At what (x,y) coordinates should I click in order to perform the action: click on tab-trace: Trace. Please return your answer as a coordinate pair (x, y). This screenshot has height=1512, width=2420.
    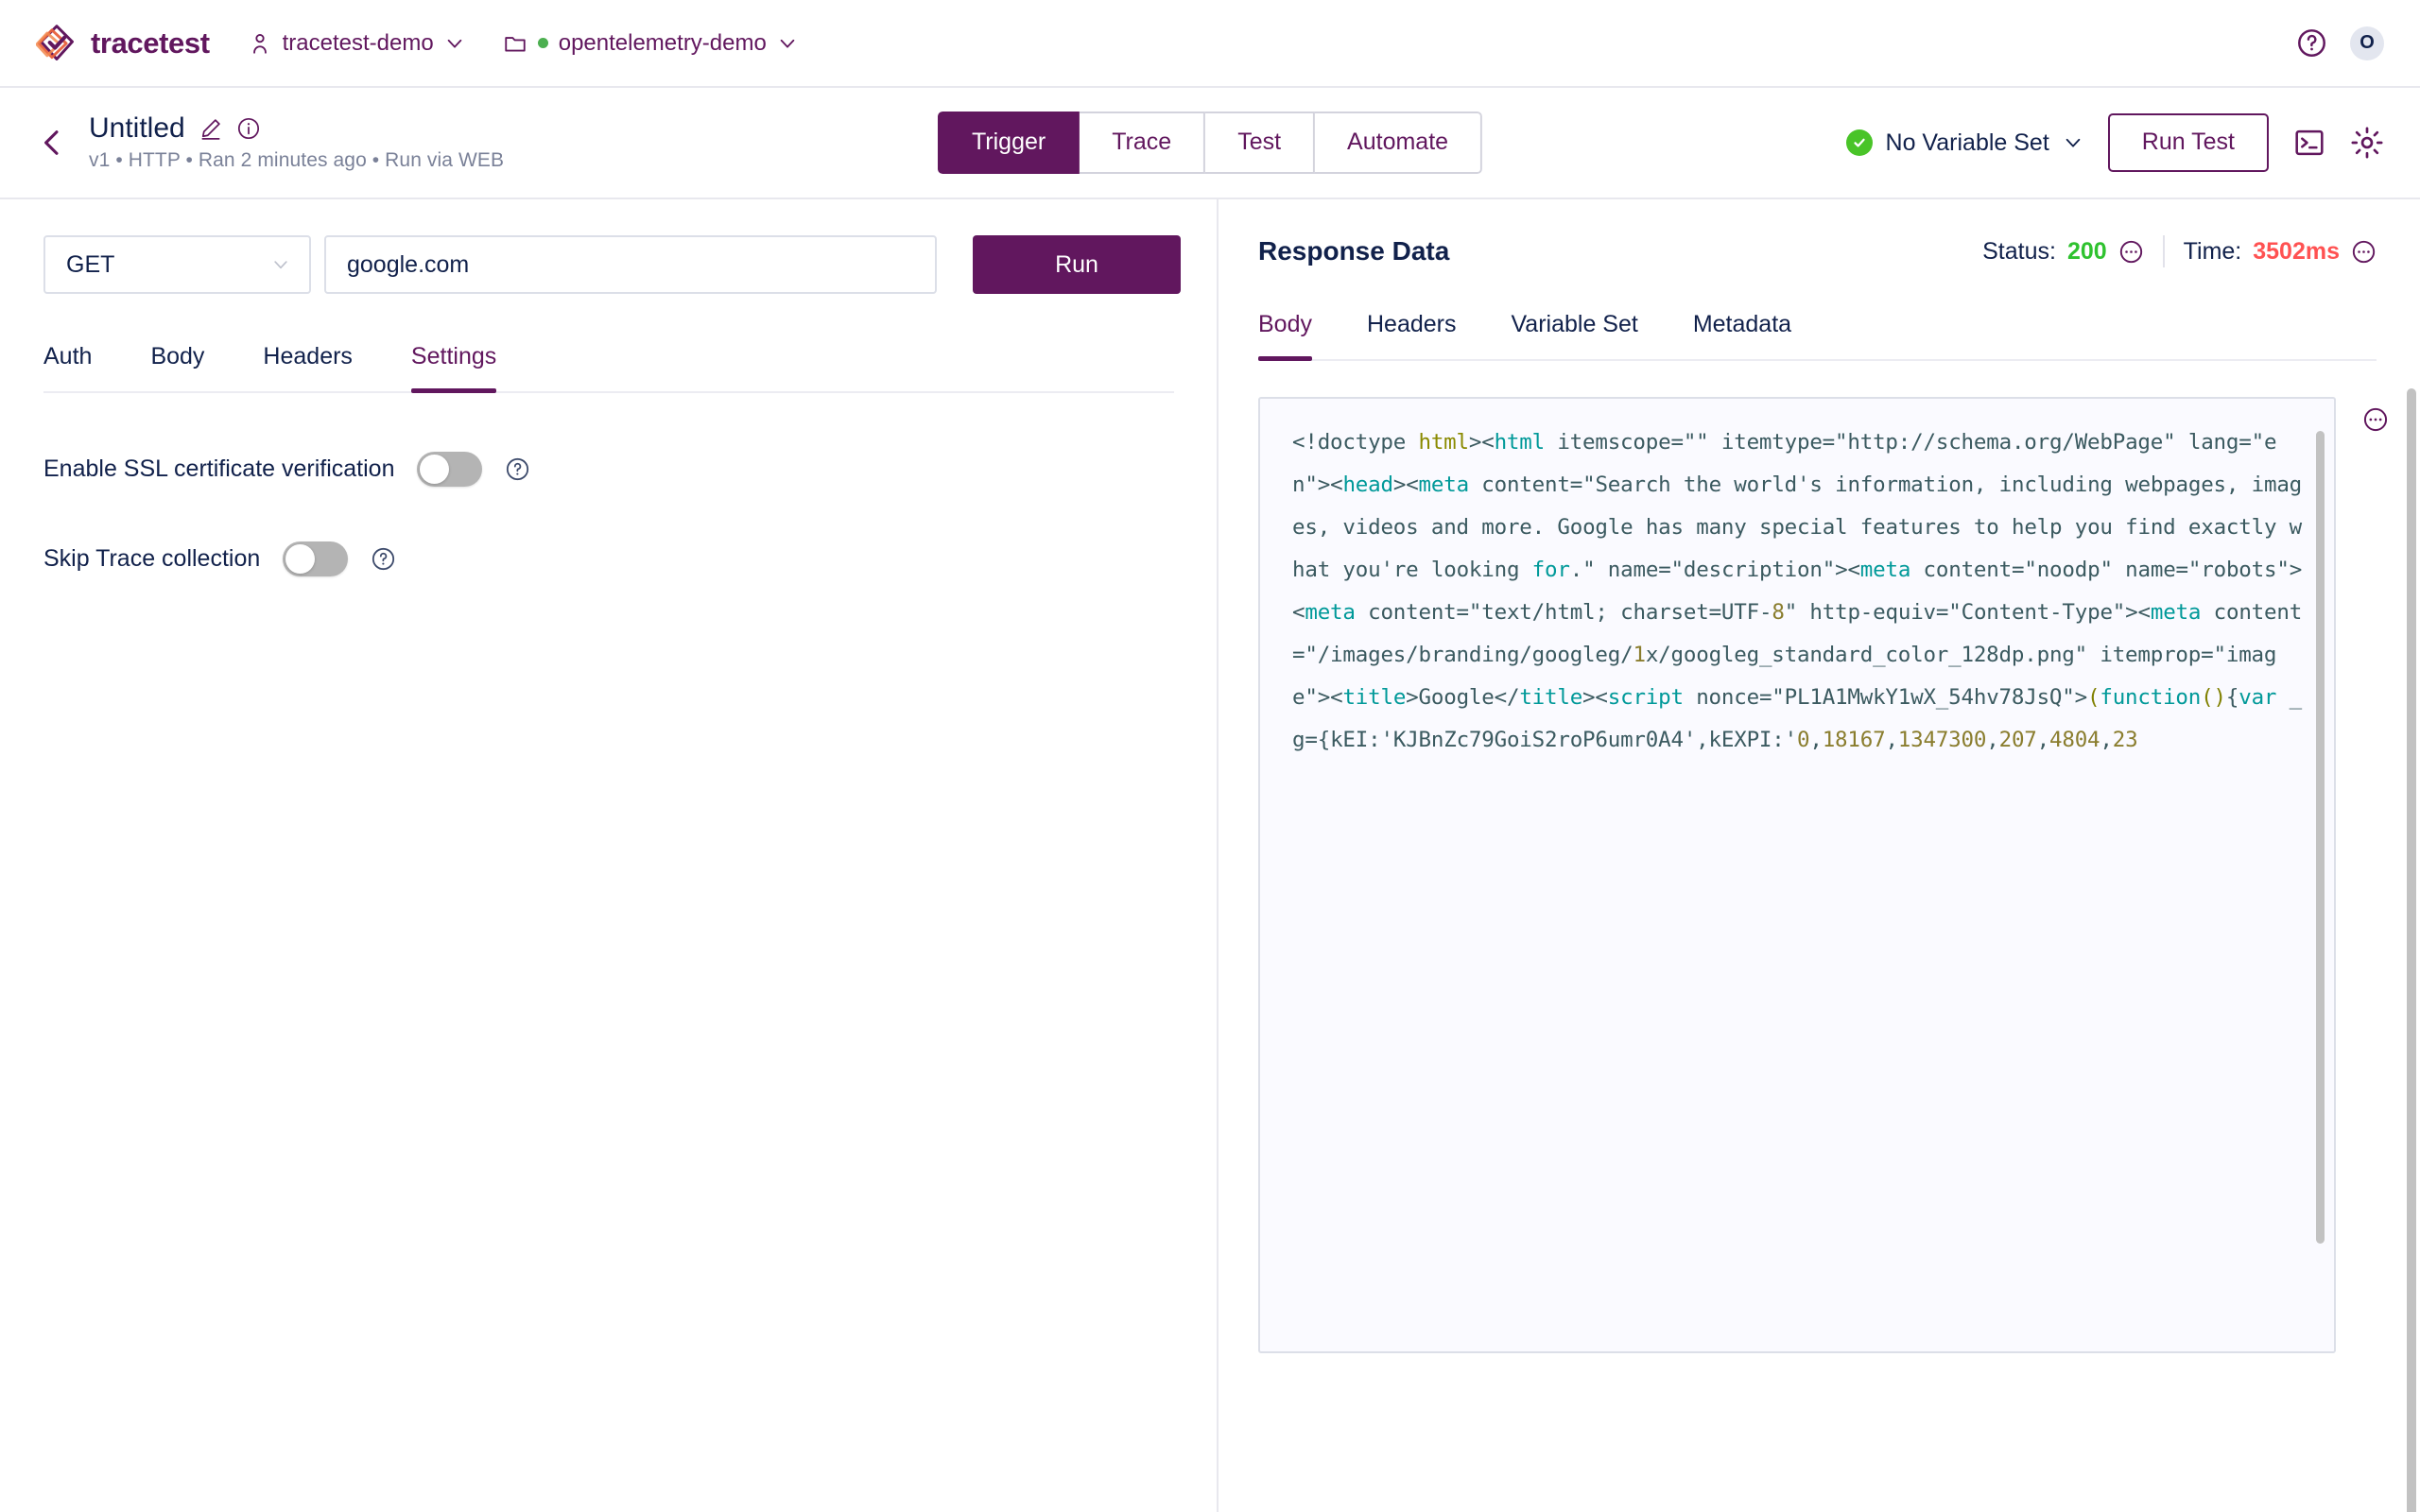
    Looking at the image, I should click on (1143, 143).